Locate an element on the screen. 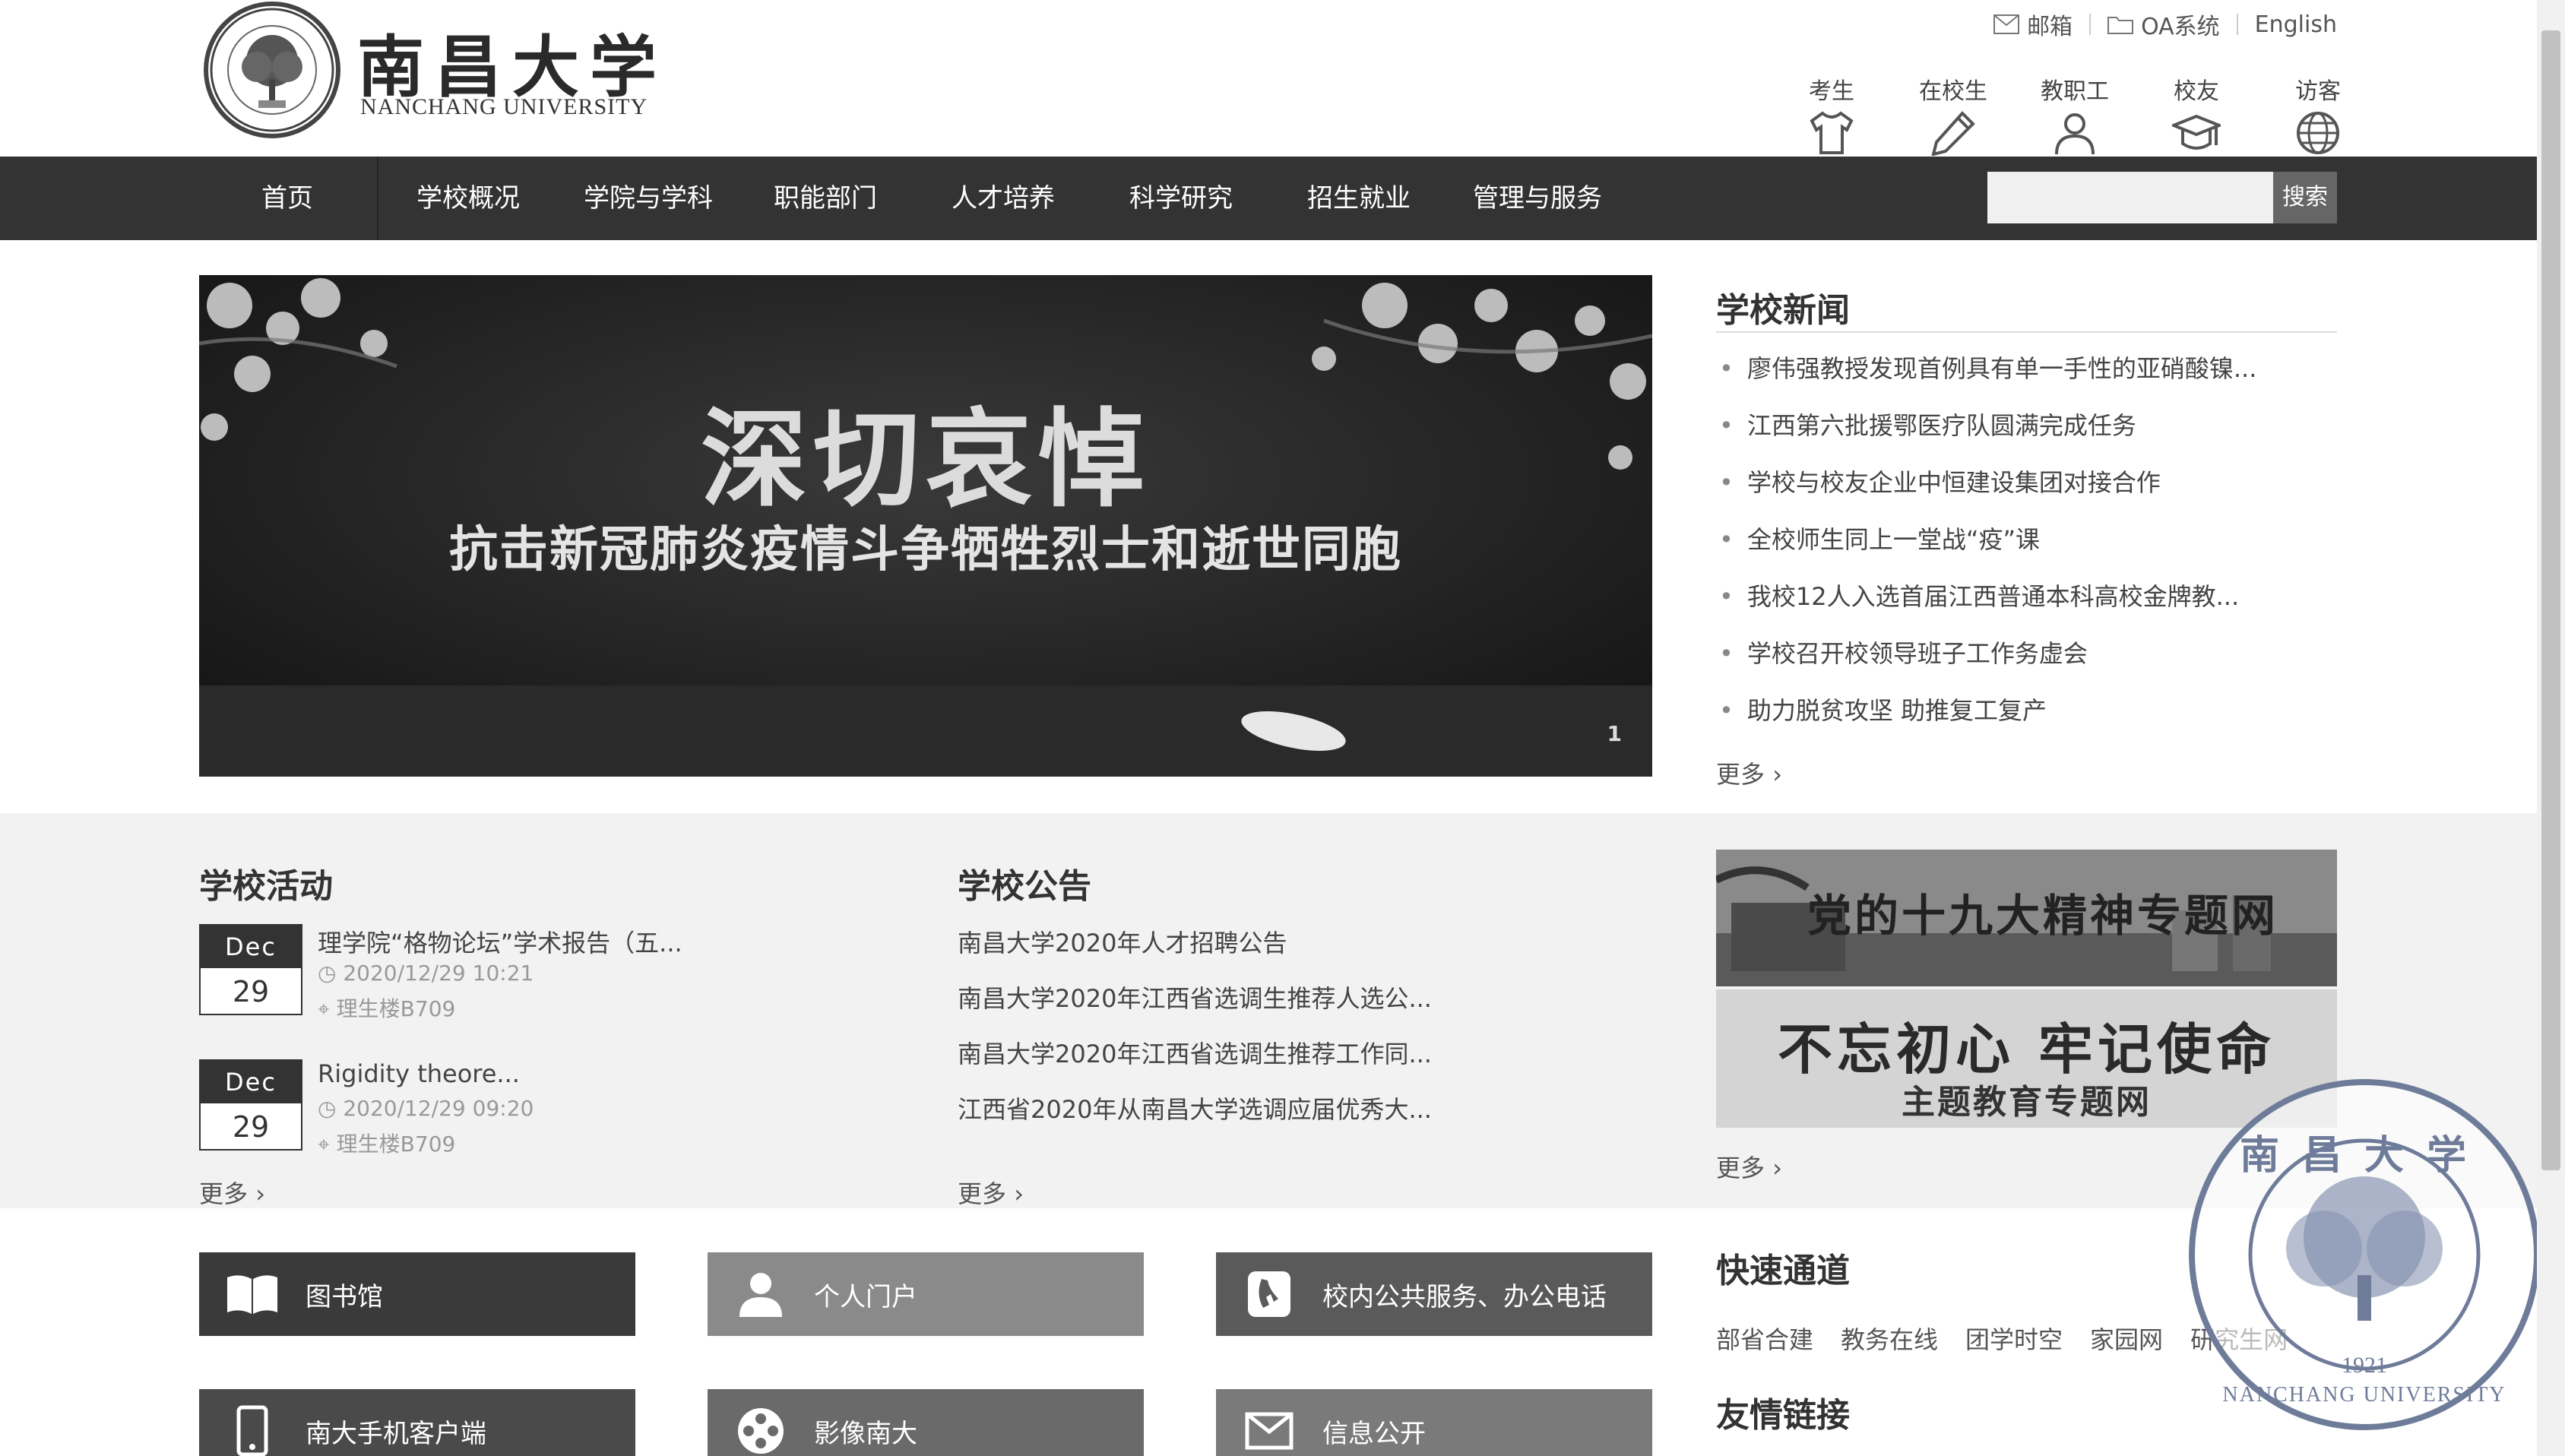 The image size is (2565, 1456). news-item: • 全校师生同上一堂战“疫”课 is located at coordinates (1879, 538).